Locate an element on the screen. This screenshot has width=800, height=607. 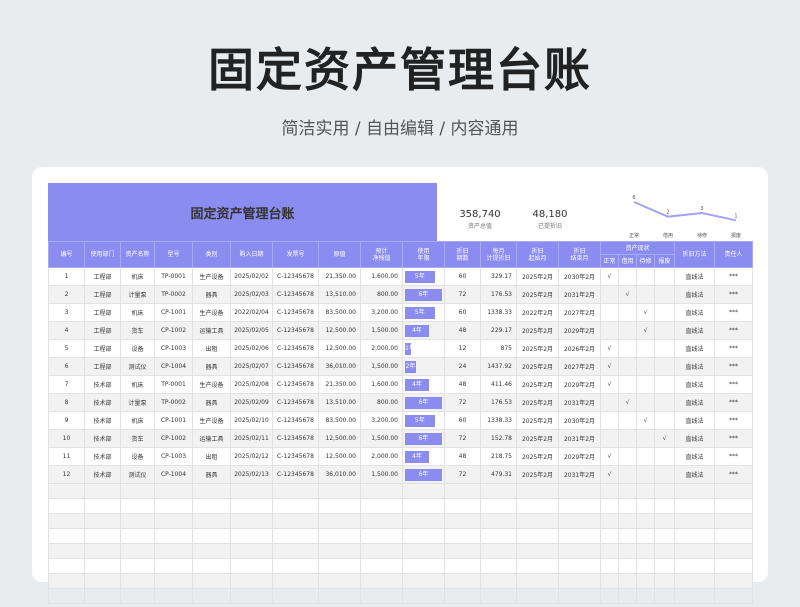
col-residual-line2: 净残值 is located at coordinates (381, 258).